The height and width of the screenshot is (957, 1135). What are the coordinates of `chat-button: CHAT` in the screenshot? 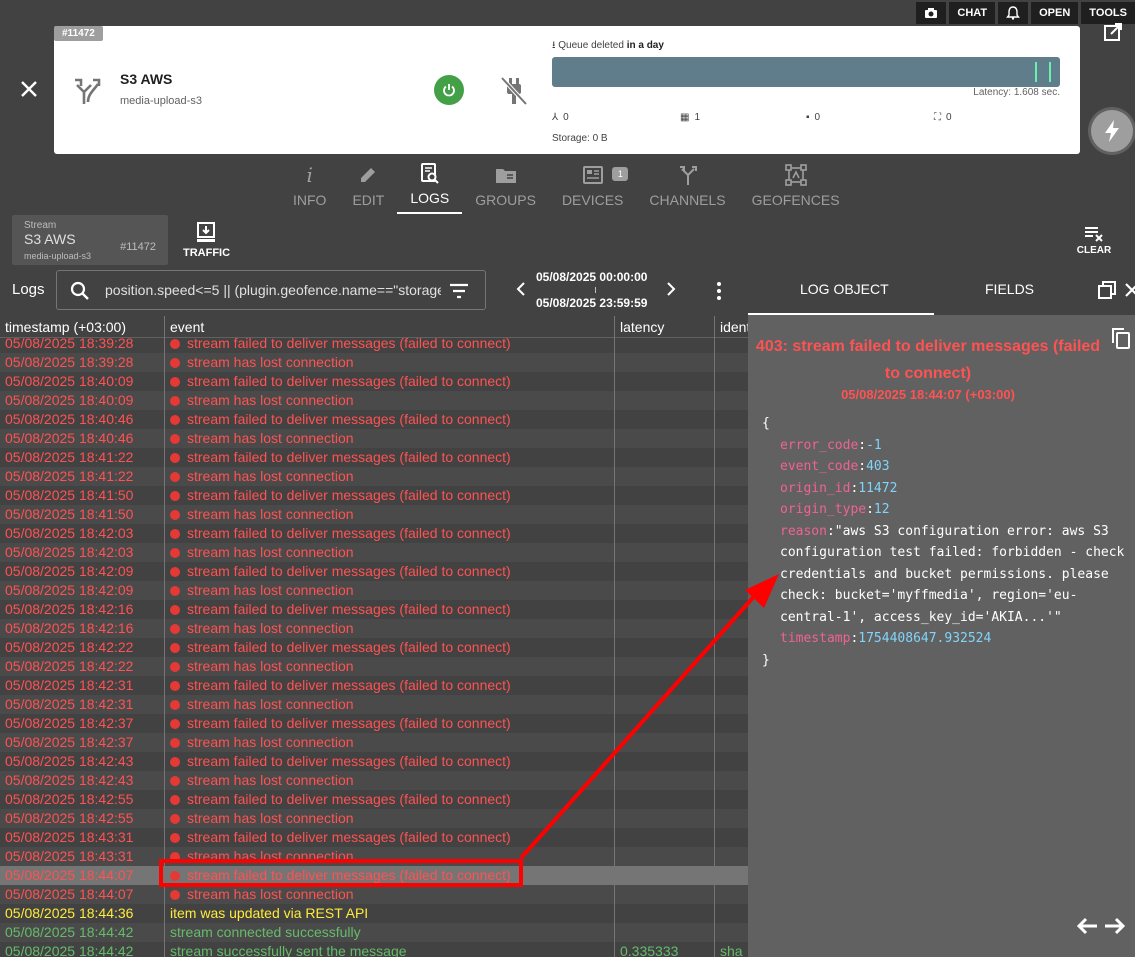 It's located at (972, 13).